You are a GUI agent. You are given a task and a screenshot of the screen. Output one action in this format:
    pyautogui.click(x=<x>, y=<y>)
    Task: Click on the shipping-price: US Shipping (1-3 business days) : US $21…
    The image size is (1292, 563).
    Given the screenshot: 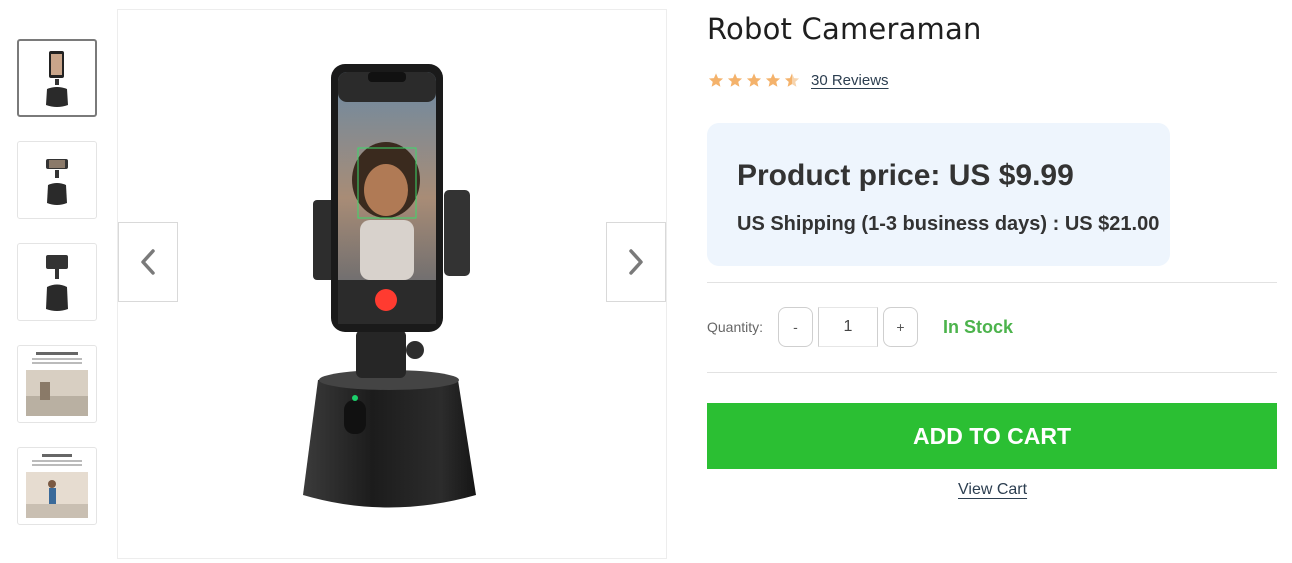 What is the action you would take?
    pyautogui.click(x=948, y=224)
    